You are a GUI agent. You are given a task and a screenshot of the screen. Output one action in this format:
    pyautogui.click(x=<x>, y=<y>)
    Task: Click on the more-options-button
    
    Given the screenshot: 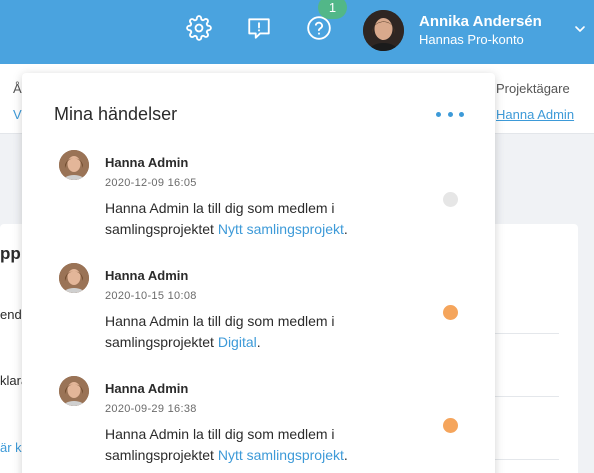 What is the action you would take?
    pyautogui.click(x=450, y=114)
    